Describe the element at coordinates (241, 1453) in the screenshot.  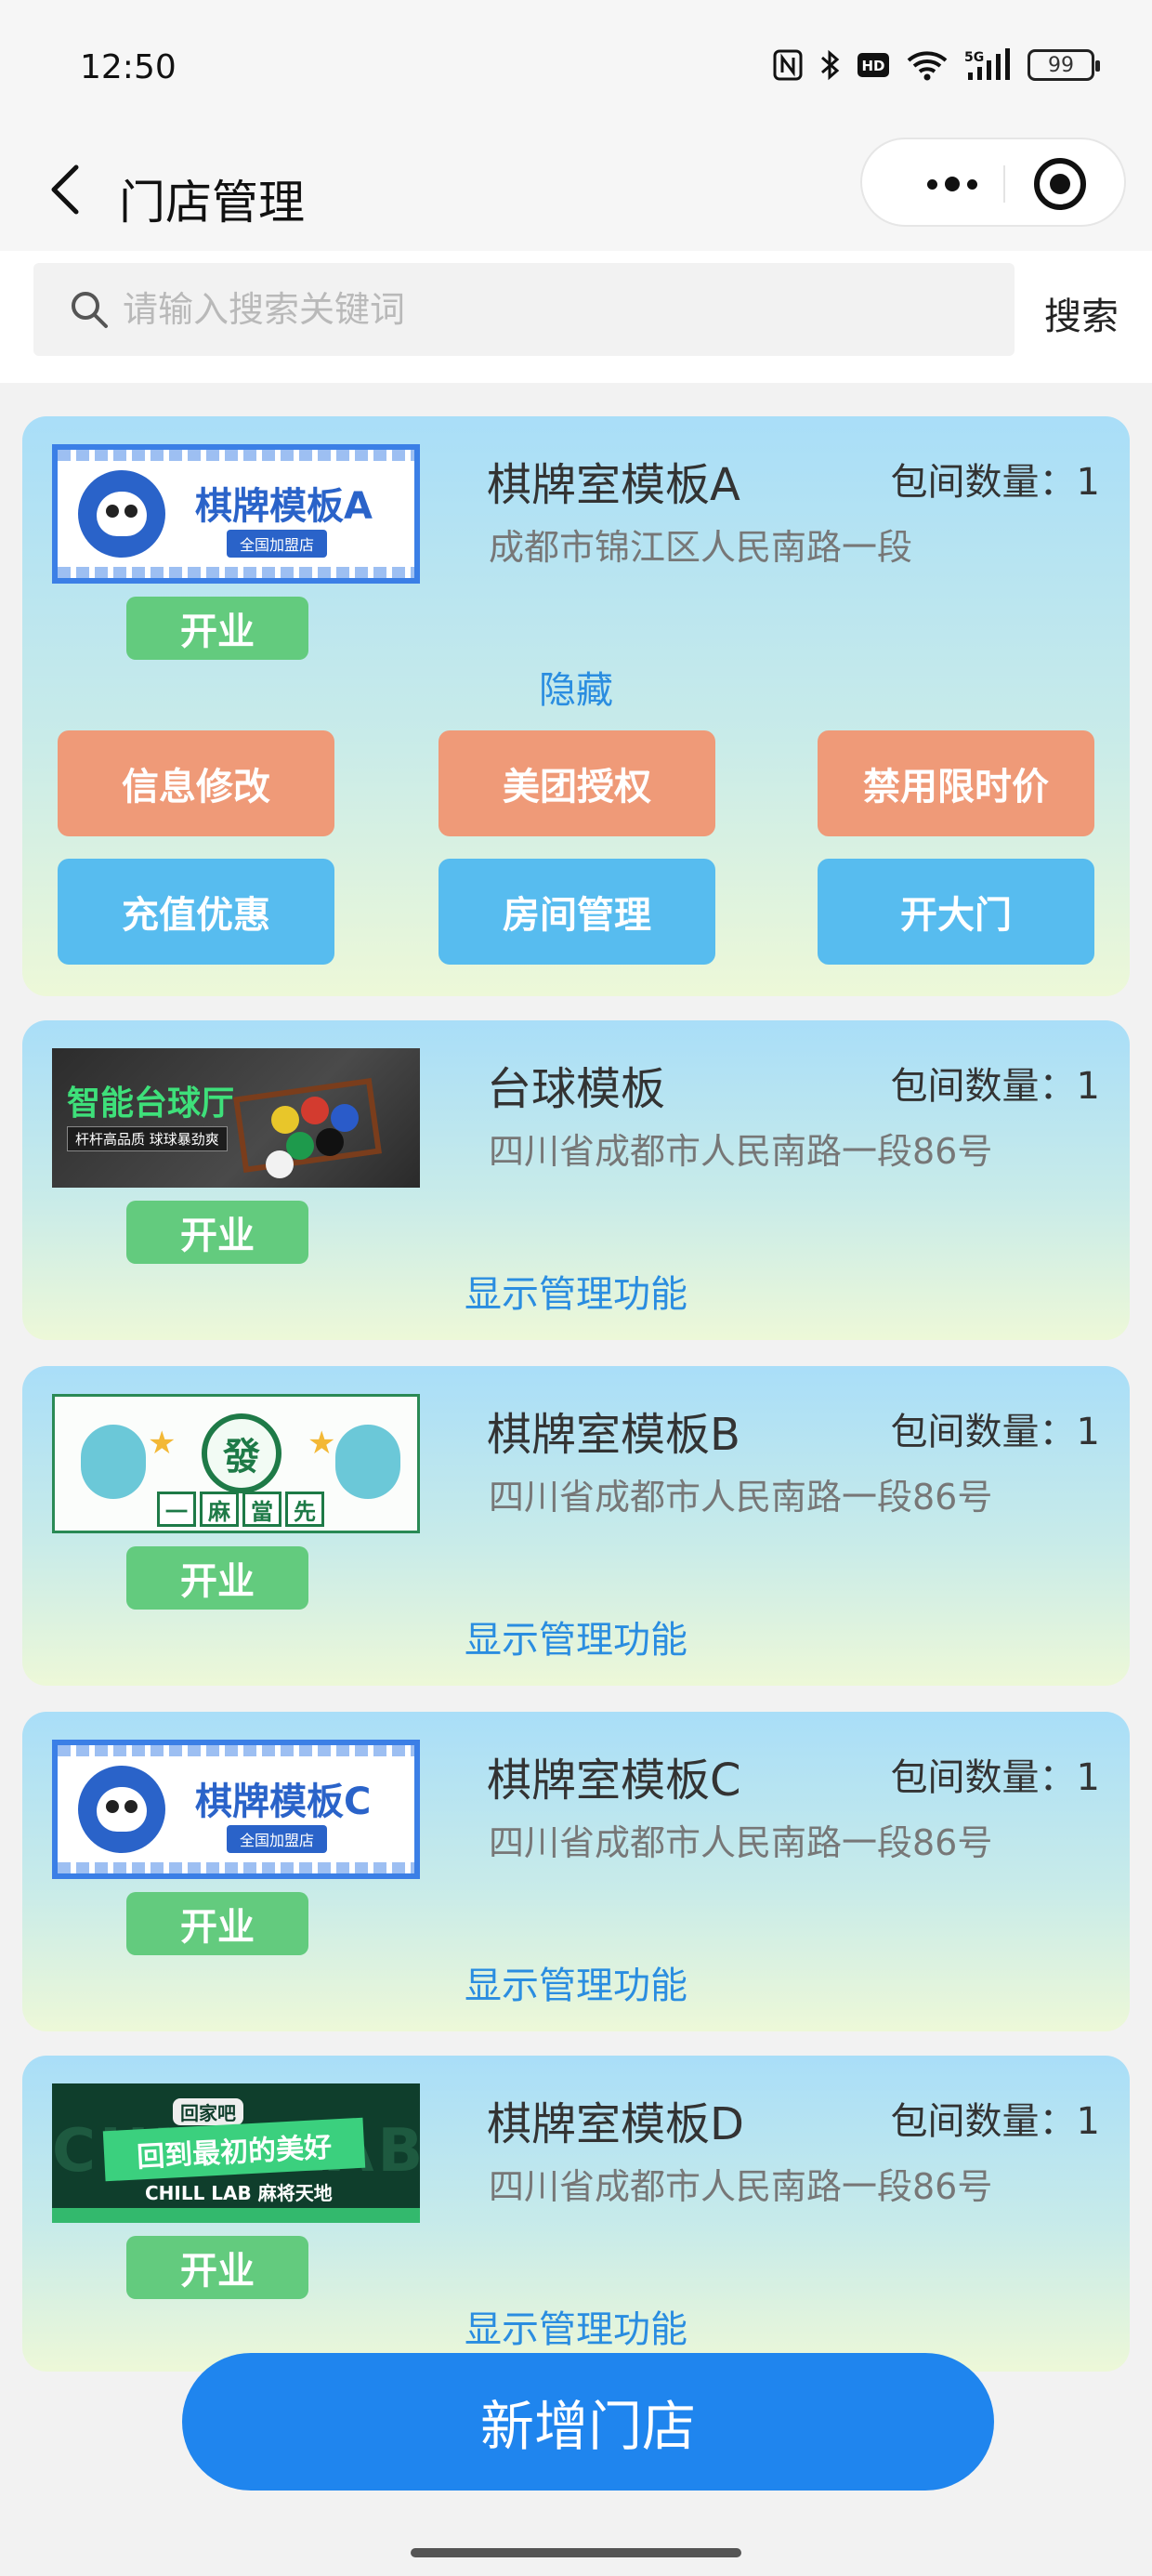
I see `thumbnail-title: 發` at that location.